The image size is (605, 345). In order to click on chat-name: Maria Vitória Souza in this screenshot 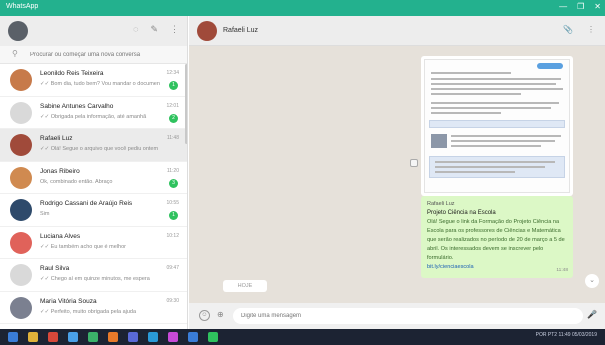, I will do `click(68, 301)`.